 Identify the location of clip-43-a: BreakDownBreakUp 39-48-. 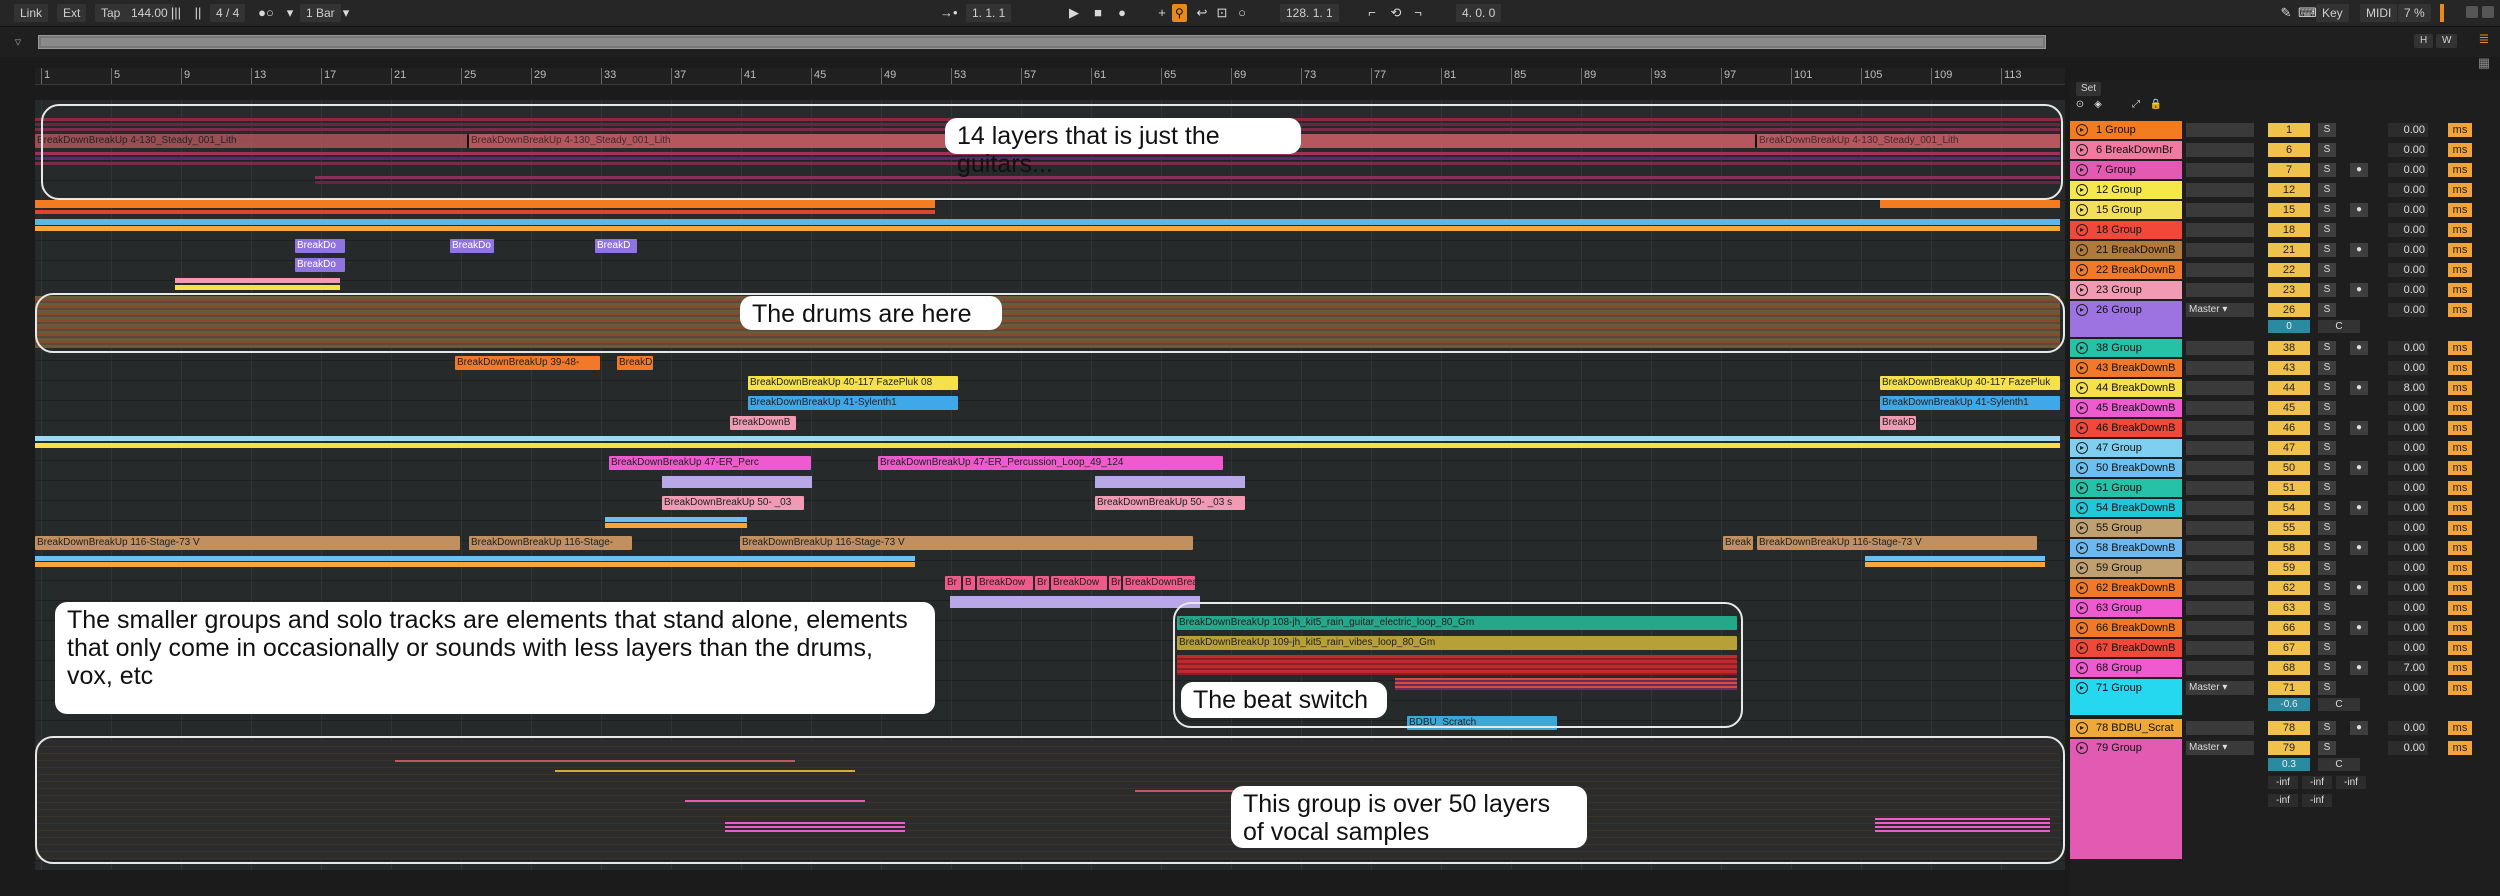
(527, 363).